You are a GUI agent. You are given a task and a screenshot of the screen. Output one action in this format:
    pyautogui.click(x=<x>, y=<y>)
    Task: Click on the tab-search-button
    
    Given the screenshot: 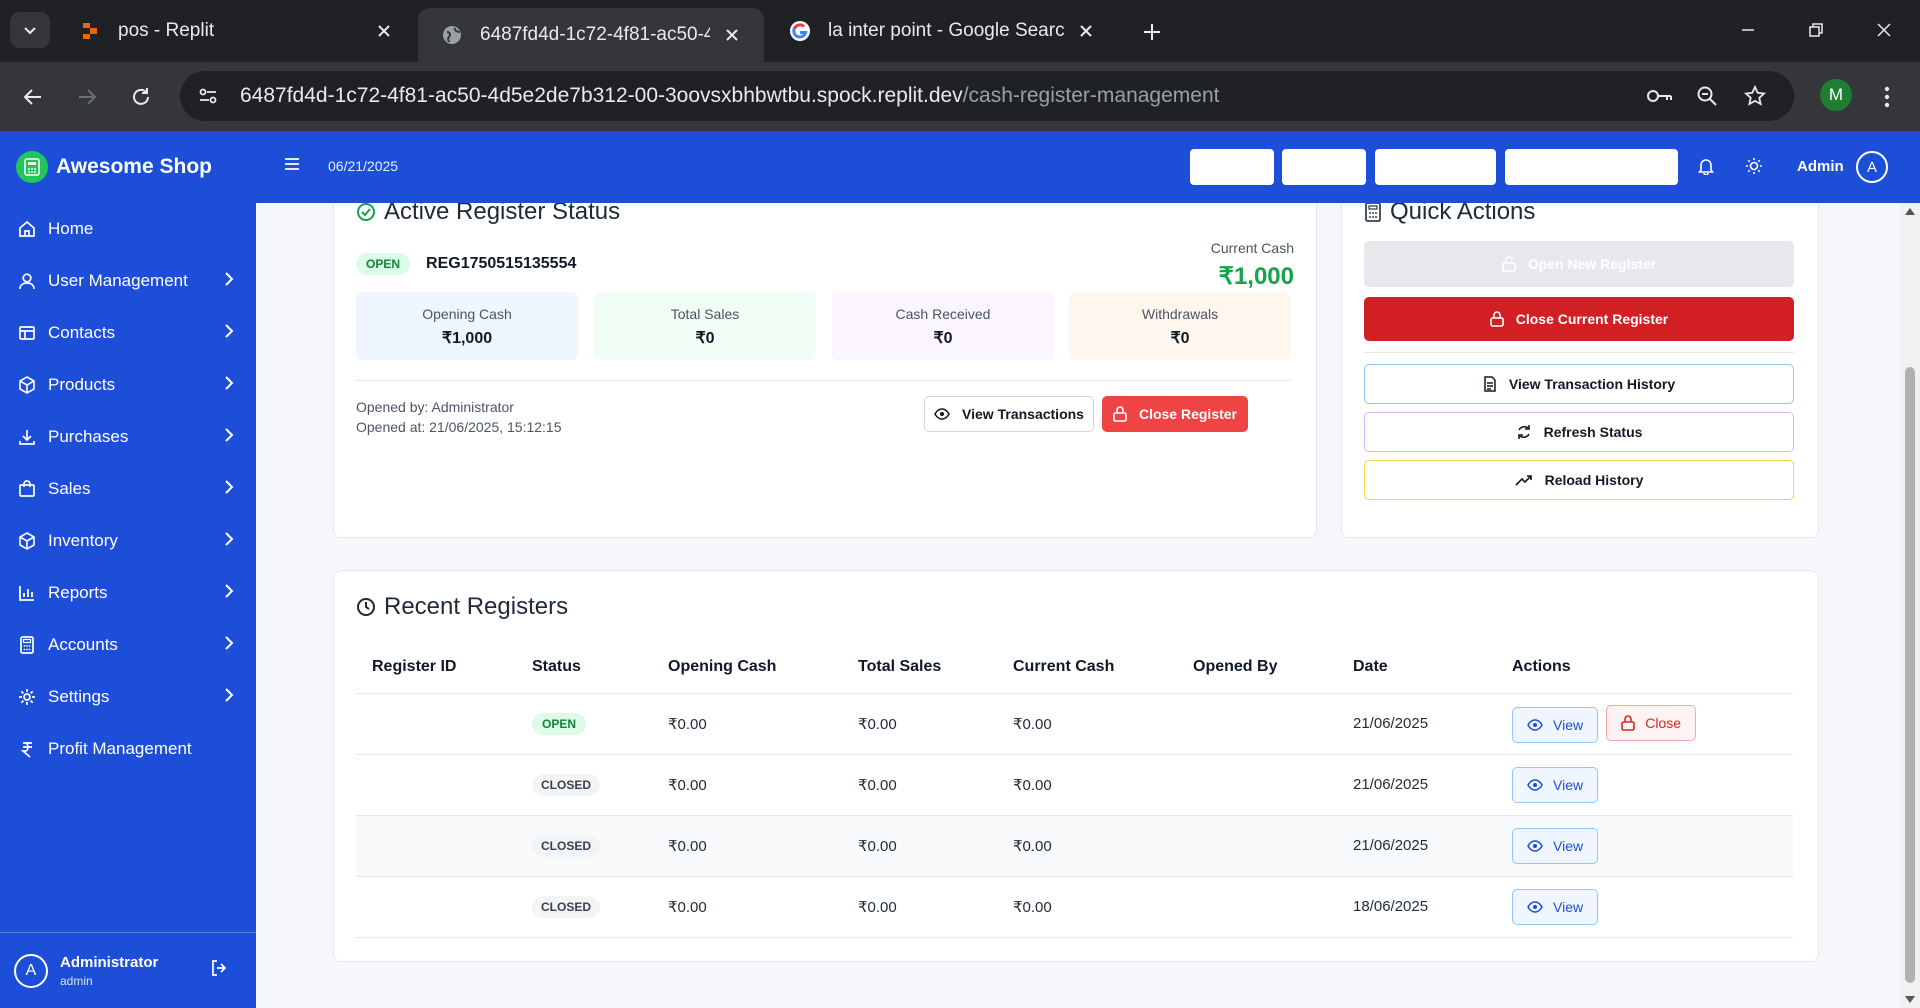 What is the action you would take?
    pyautogui.click(x=30, y=30)
    